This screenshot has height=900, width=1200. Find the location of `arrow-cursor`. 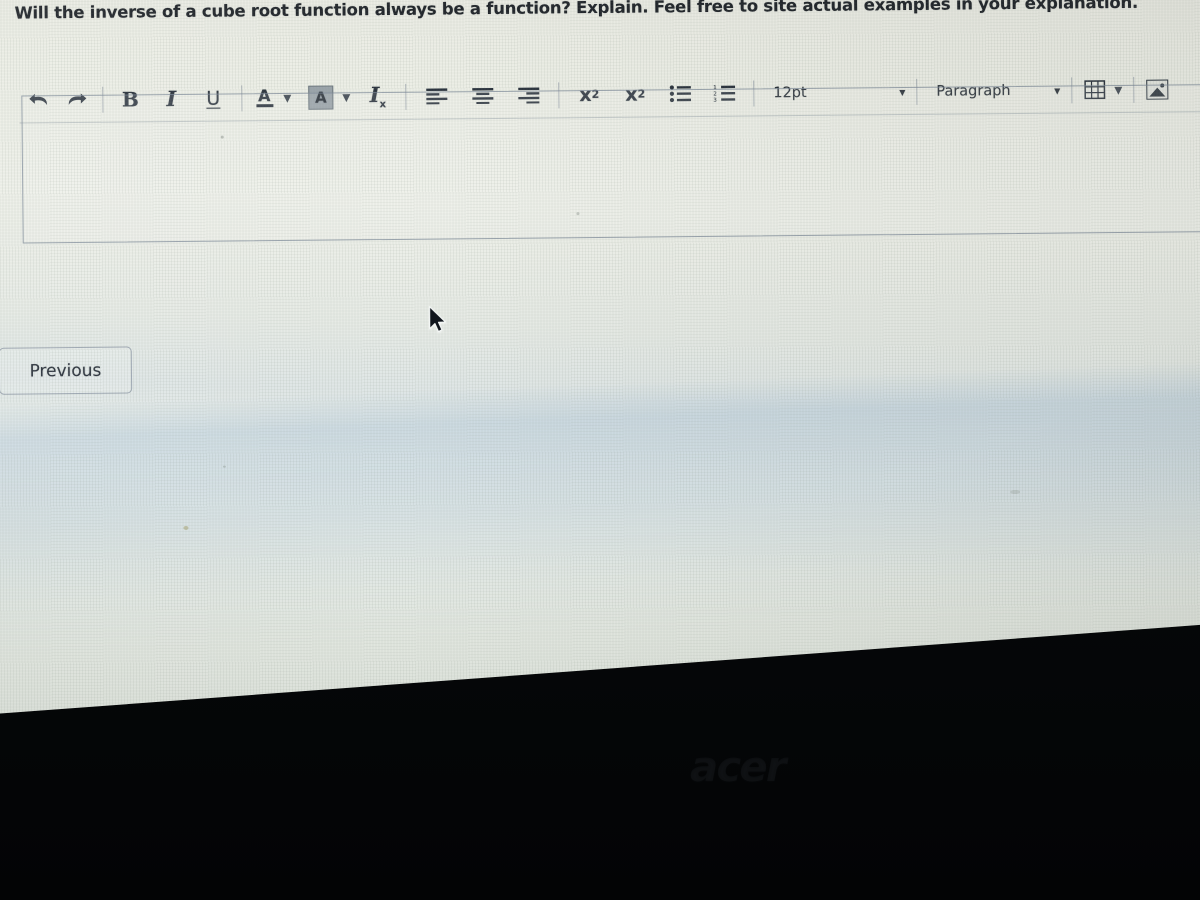

arrow-cursor is located at coordinates (438, 322).